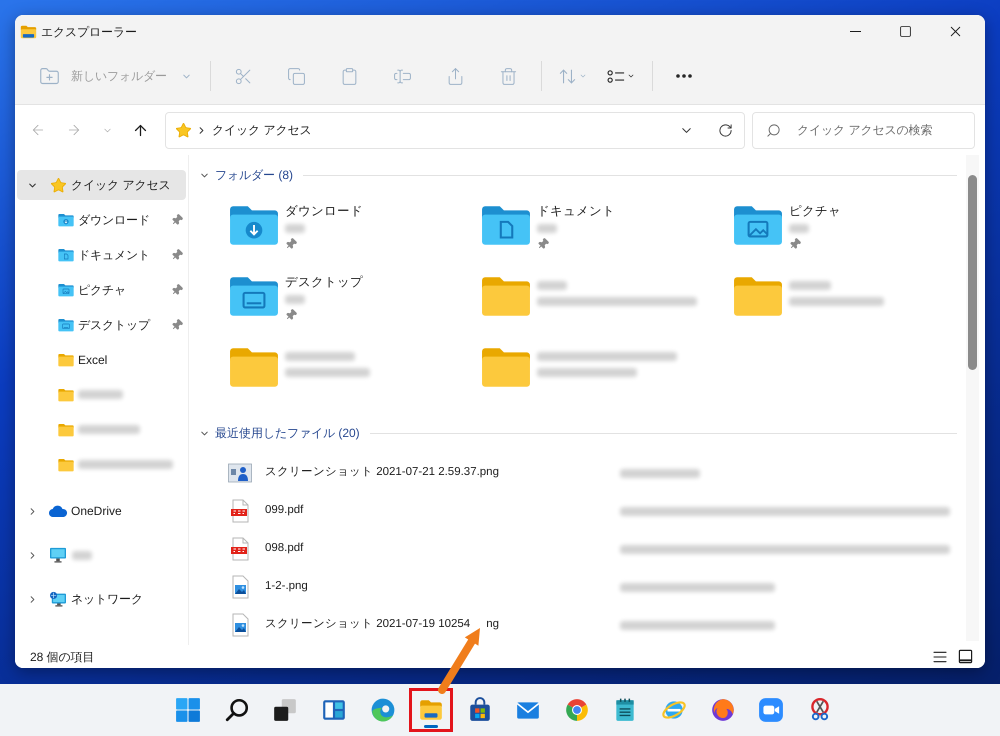 The width and height of the screenshot is (1000, 736). What do you see at coordinates (101, 254) in the screenshot?
I see `sidebar-item: ドキュメント` at bounding box center [101, 254].